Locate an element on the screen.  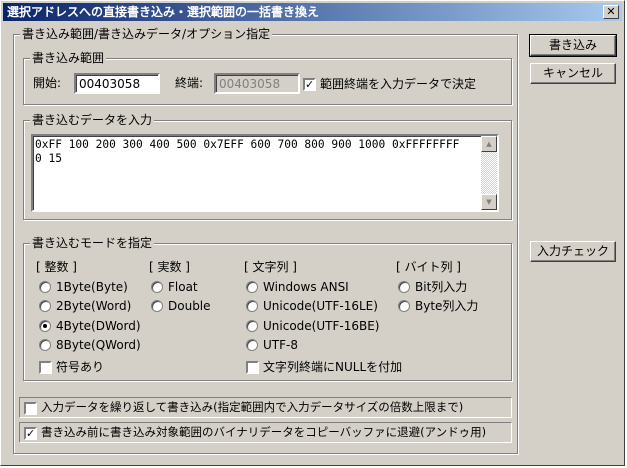
radio-bit-array-label: Bit列入力 is located at coordinates (441, 287).